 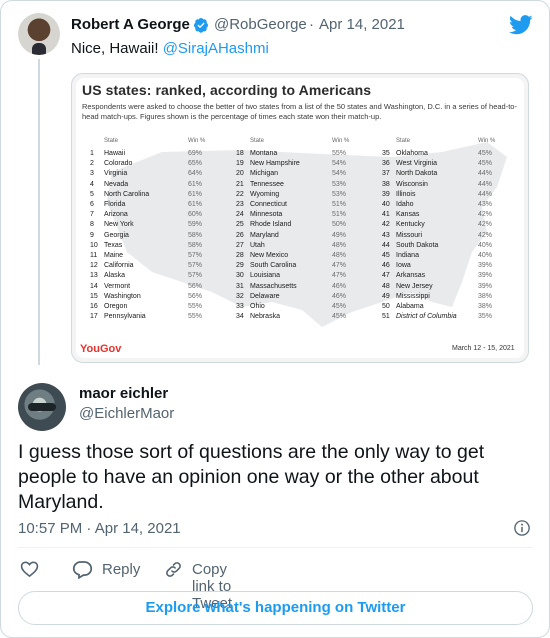 What do you see at coordinates (92, 164) in the screenshot?
I see `rank-number: 2` at bounding box center [92, 164].